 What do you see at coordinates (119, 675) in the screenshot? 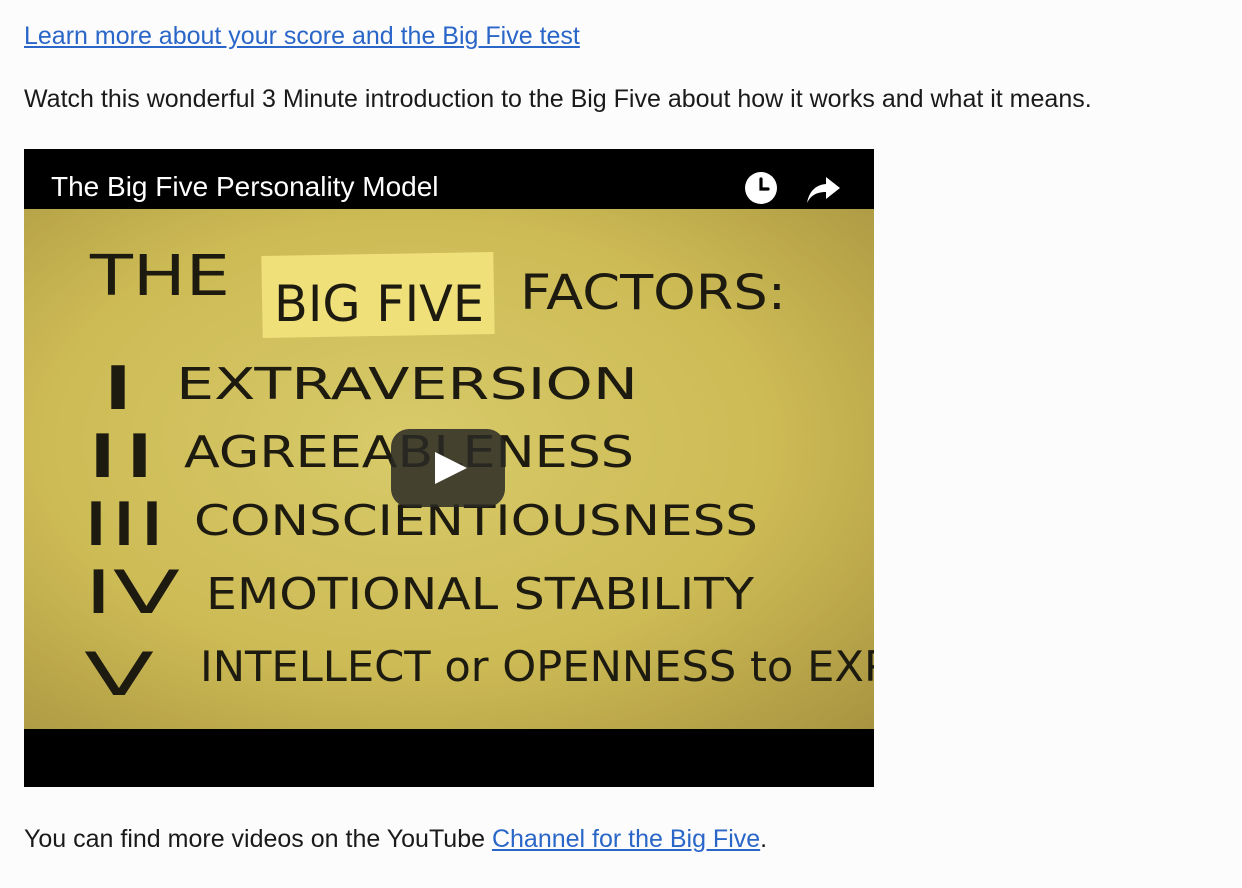
I see `factor-numeral: V` at bounding box center [119, 675].